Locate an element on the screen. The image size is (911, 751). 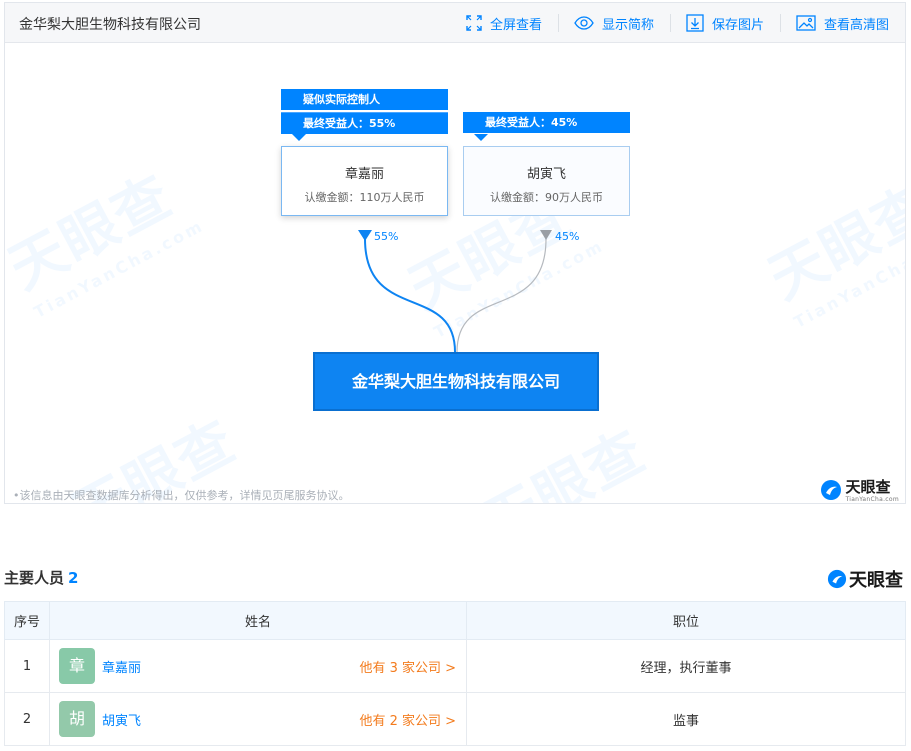
share-percent: 45% is located at coordinates (567, 236).